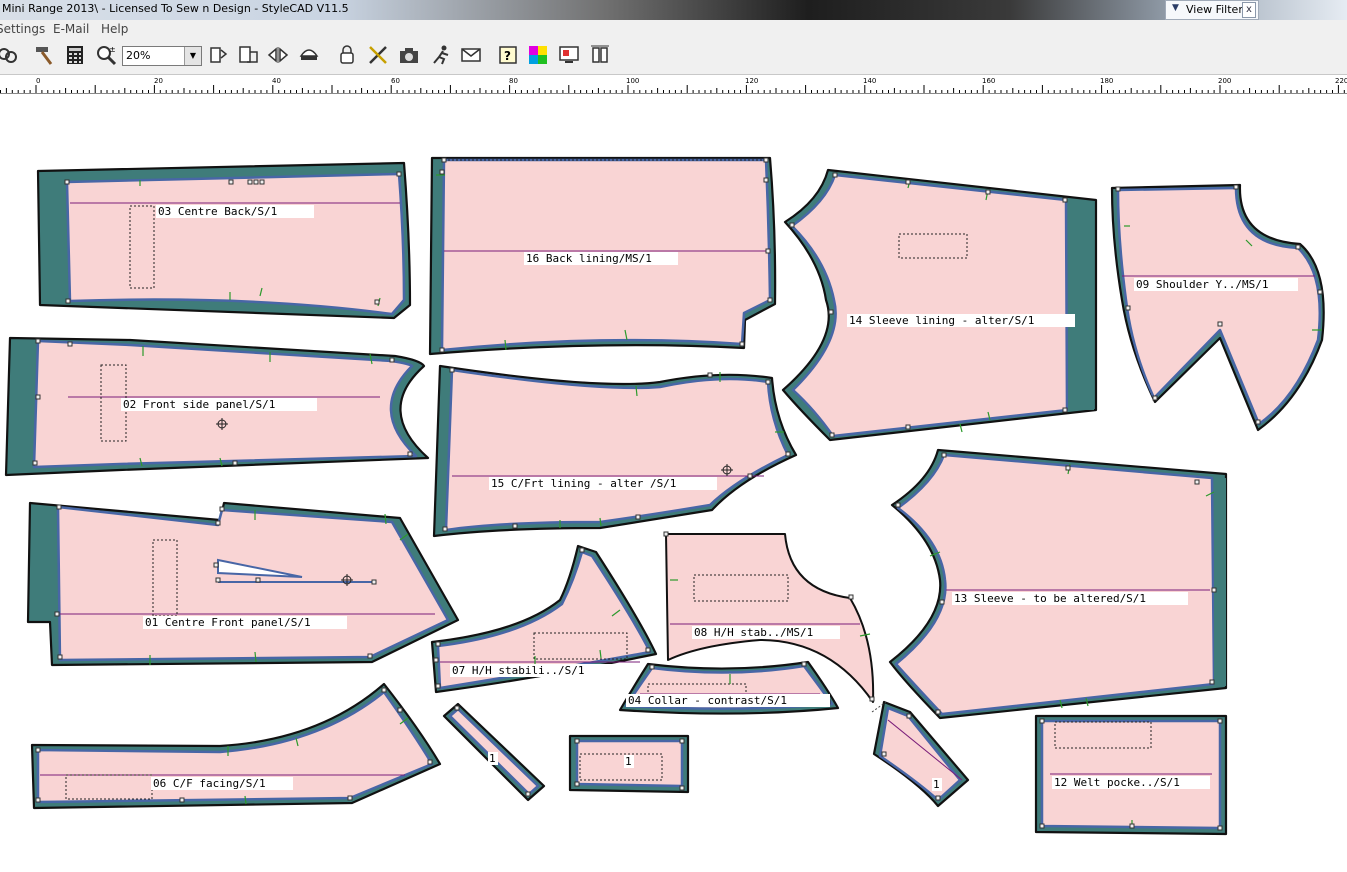 Image resolution: width=1347 pixels, height=872 pixels. Describe the element at coordinates (569, 55) in the screenshot. I see `monitor-icon` at that location.